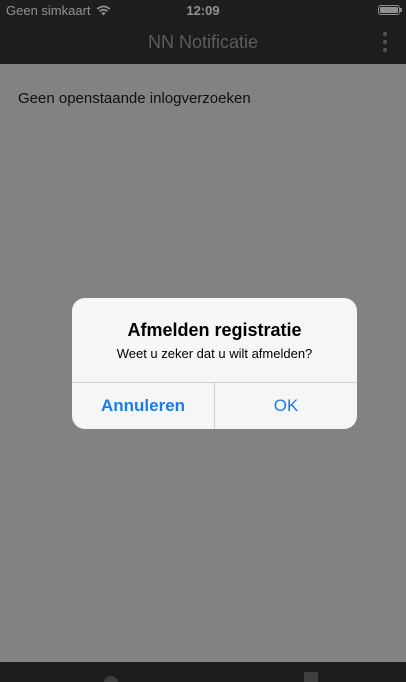 This screenshot has width=406, height=682. What do you see at coordinates (214, 353) in the screenshot?
I see `dialog-message: Weet u zeker dat u wilt afmelden?` at bounding box center [214, 353].